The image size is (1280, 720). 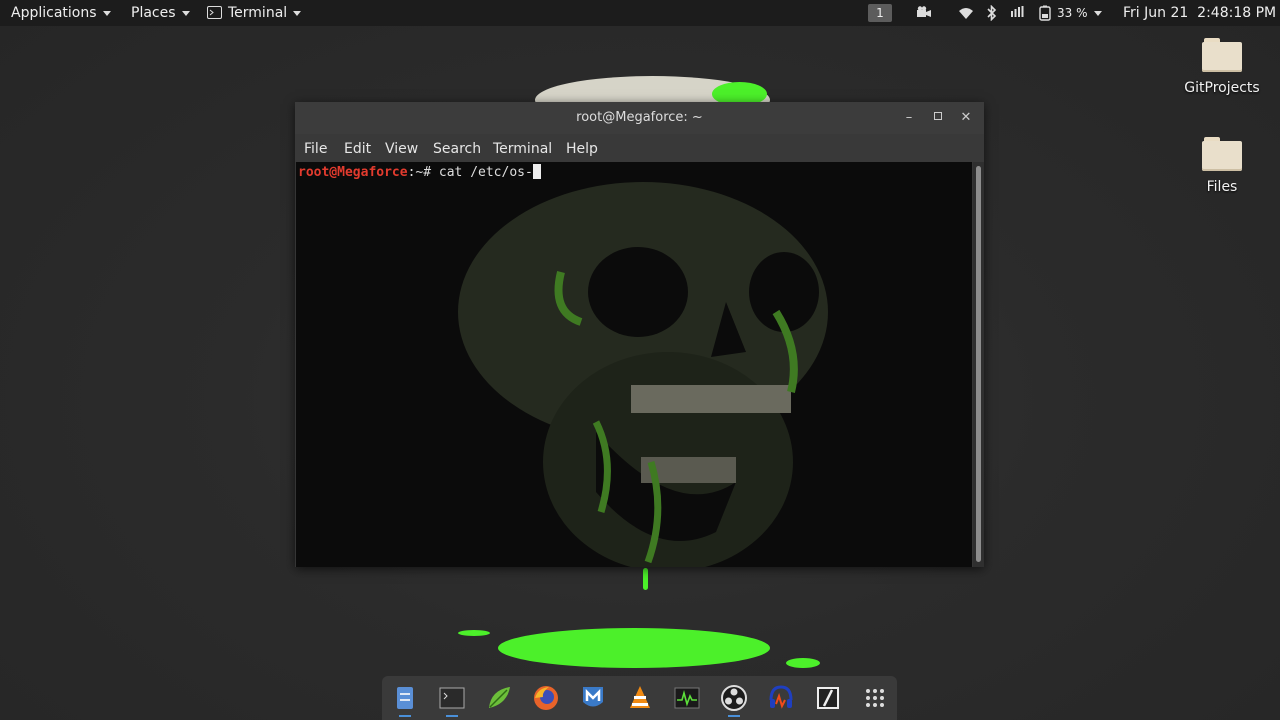 I want to click on slime-puddle, so click(x=634, y=648).